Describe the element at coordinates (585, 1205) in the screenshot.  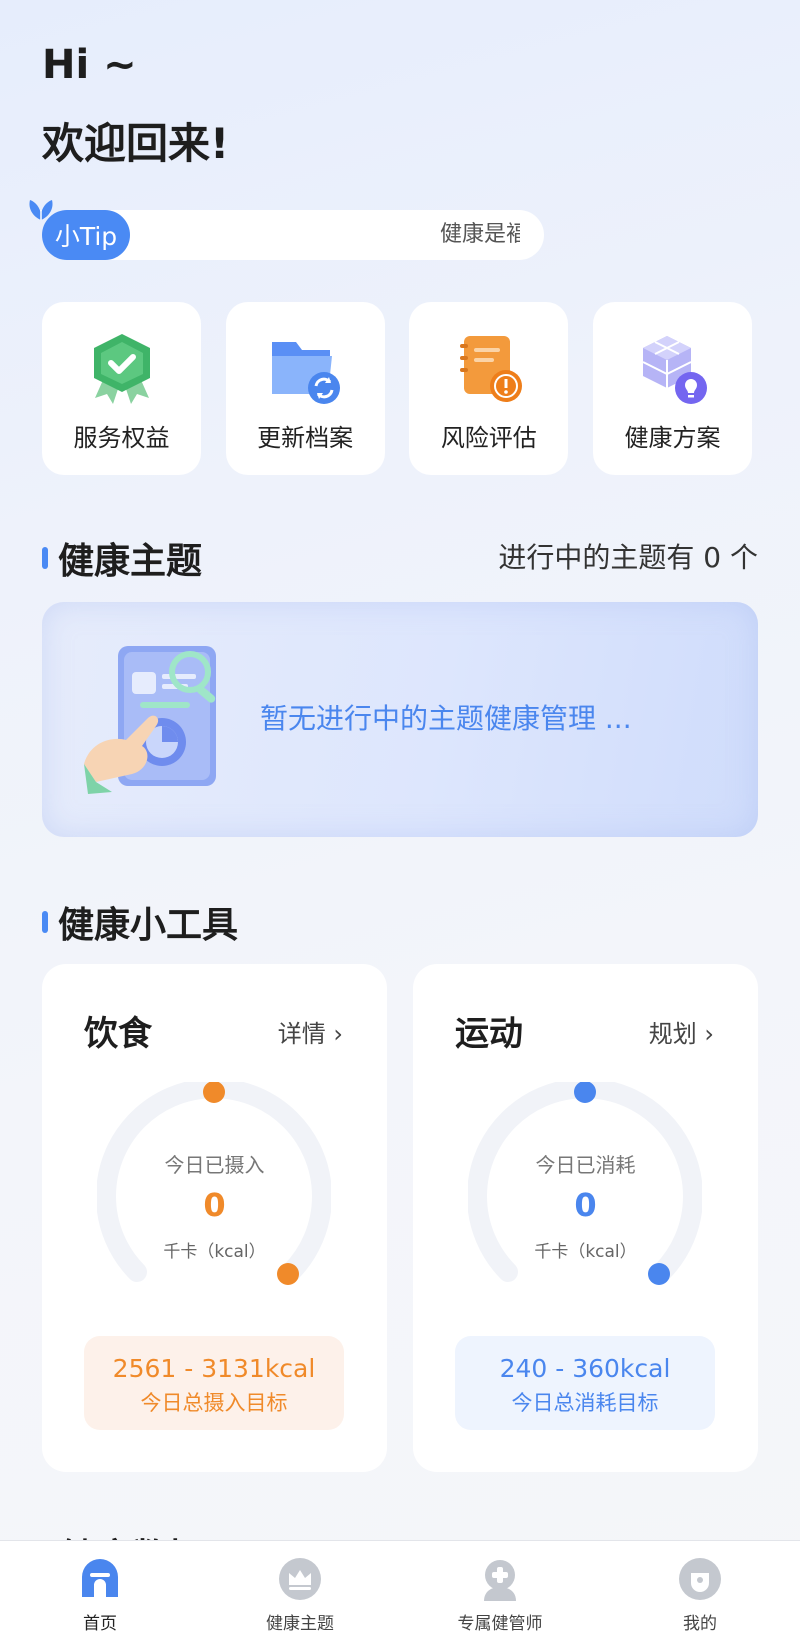
I see `exercise-gauge-value: 0` at that location.